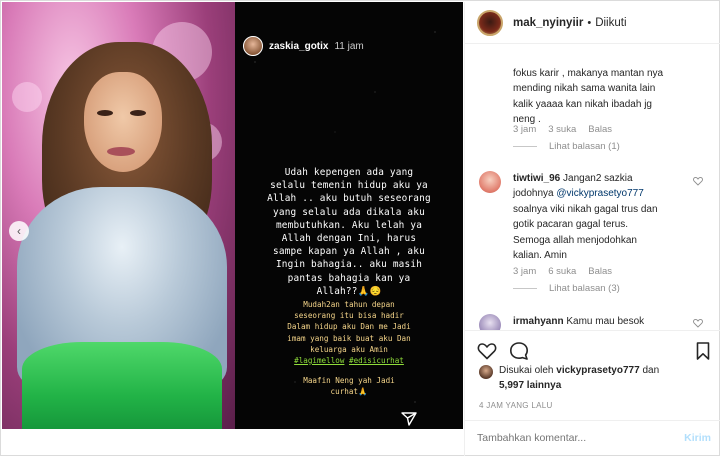  What do you see at coordinates (566, 288) in the screenshot?
I see `view-replies-button: Lihat balasan (3)` at bounding box center [566, 288].